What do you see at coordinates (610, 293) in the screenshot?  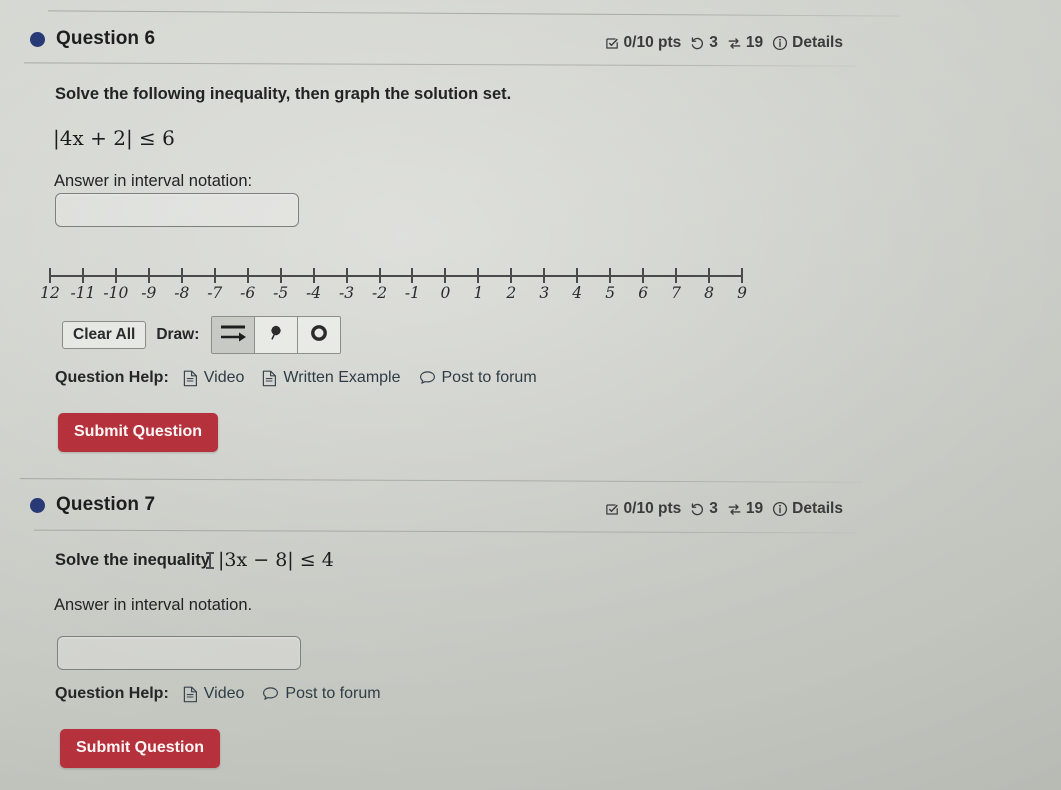 I see `number-line-tick-label: 5` at bounding box center [610, 293].